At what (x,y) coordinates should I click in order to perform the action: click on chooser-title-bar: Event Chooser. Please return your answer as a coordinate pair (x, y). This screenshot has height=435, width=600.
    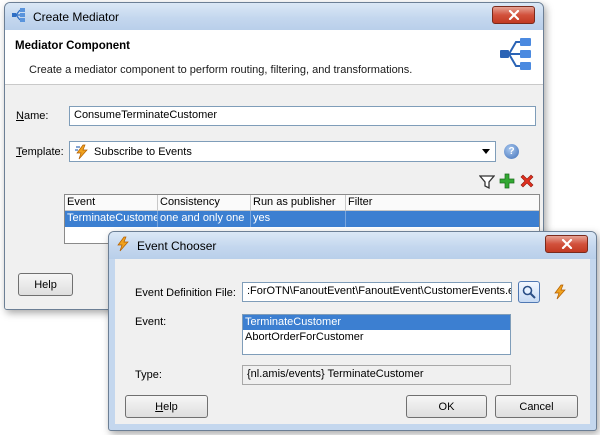
    Looking at the image, I should click on (352, 245).